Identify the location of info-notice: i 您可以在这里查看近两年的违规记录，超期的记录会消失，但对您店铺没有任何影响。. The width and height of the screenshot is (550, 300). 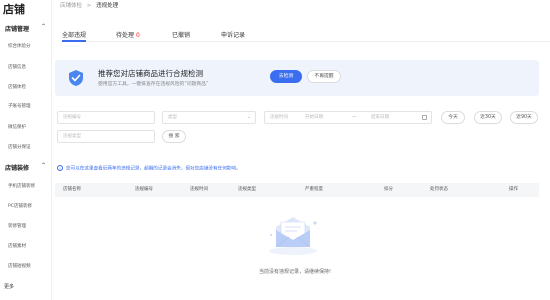
(149, 168).